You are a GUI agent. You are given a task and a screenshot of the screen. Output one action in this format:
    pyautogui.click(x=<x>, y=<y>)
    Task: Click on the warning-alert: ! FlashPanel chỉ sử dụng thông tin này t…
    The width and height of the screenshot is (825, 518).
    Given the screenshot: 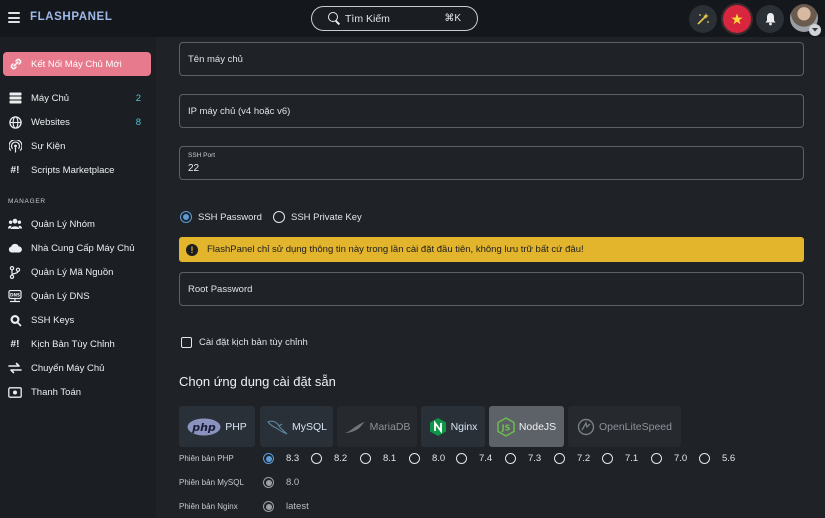 What is the action you would take?
    pyautogui.click(x=491, y=249)
    